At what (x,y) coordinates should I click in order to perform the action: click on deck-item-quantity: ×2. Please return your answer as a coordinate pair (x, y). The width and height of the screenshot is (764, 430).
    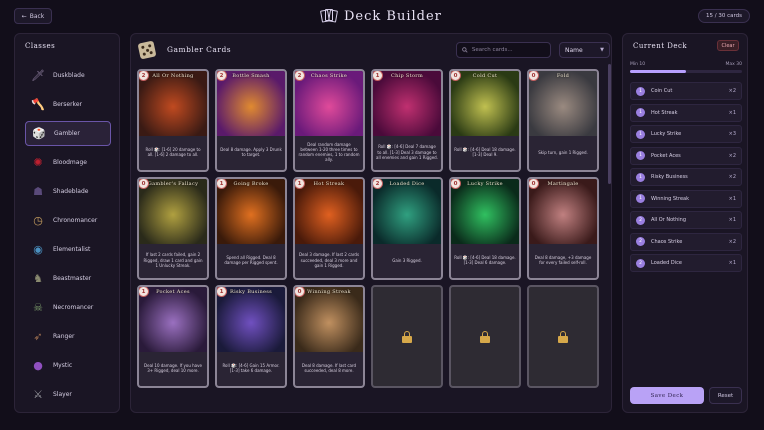
    Looking at the image, I should click on (732, 91).